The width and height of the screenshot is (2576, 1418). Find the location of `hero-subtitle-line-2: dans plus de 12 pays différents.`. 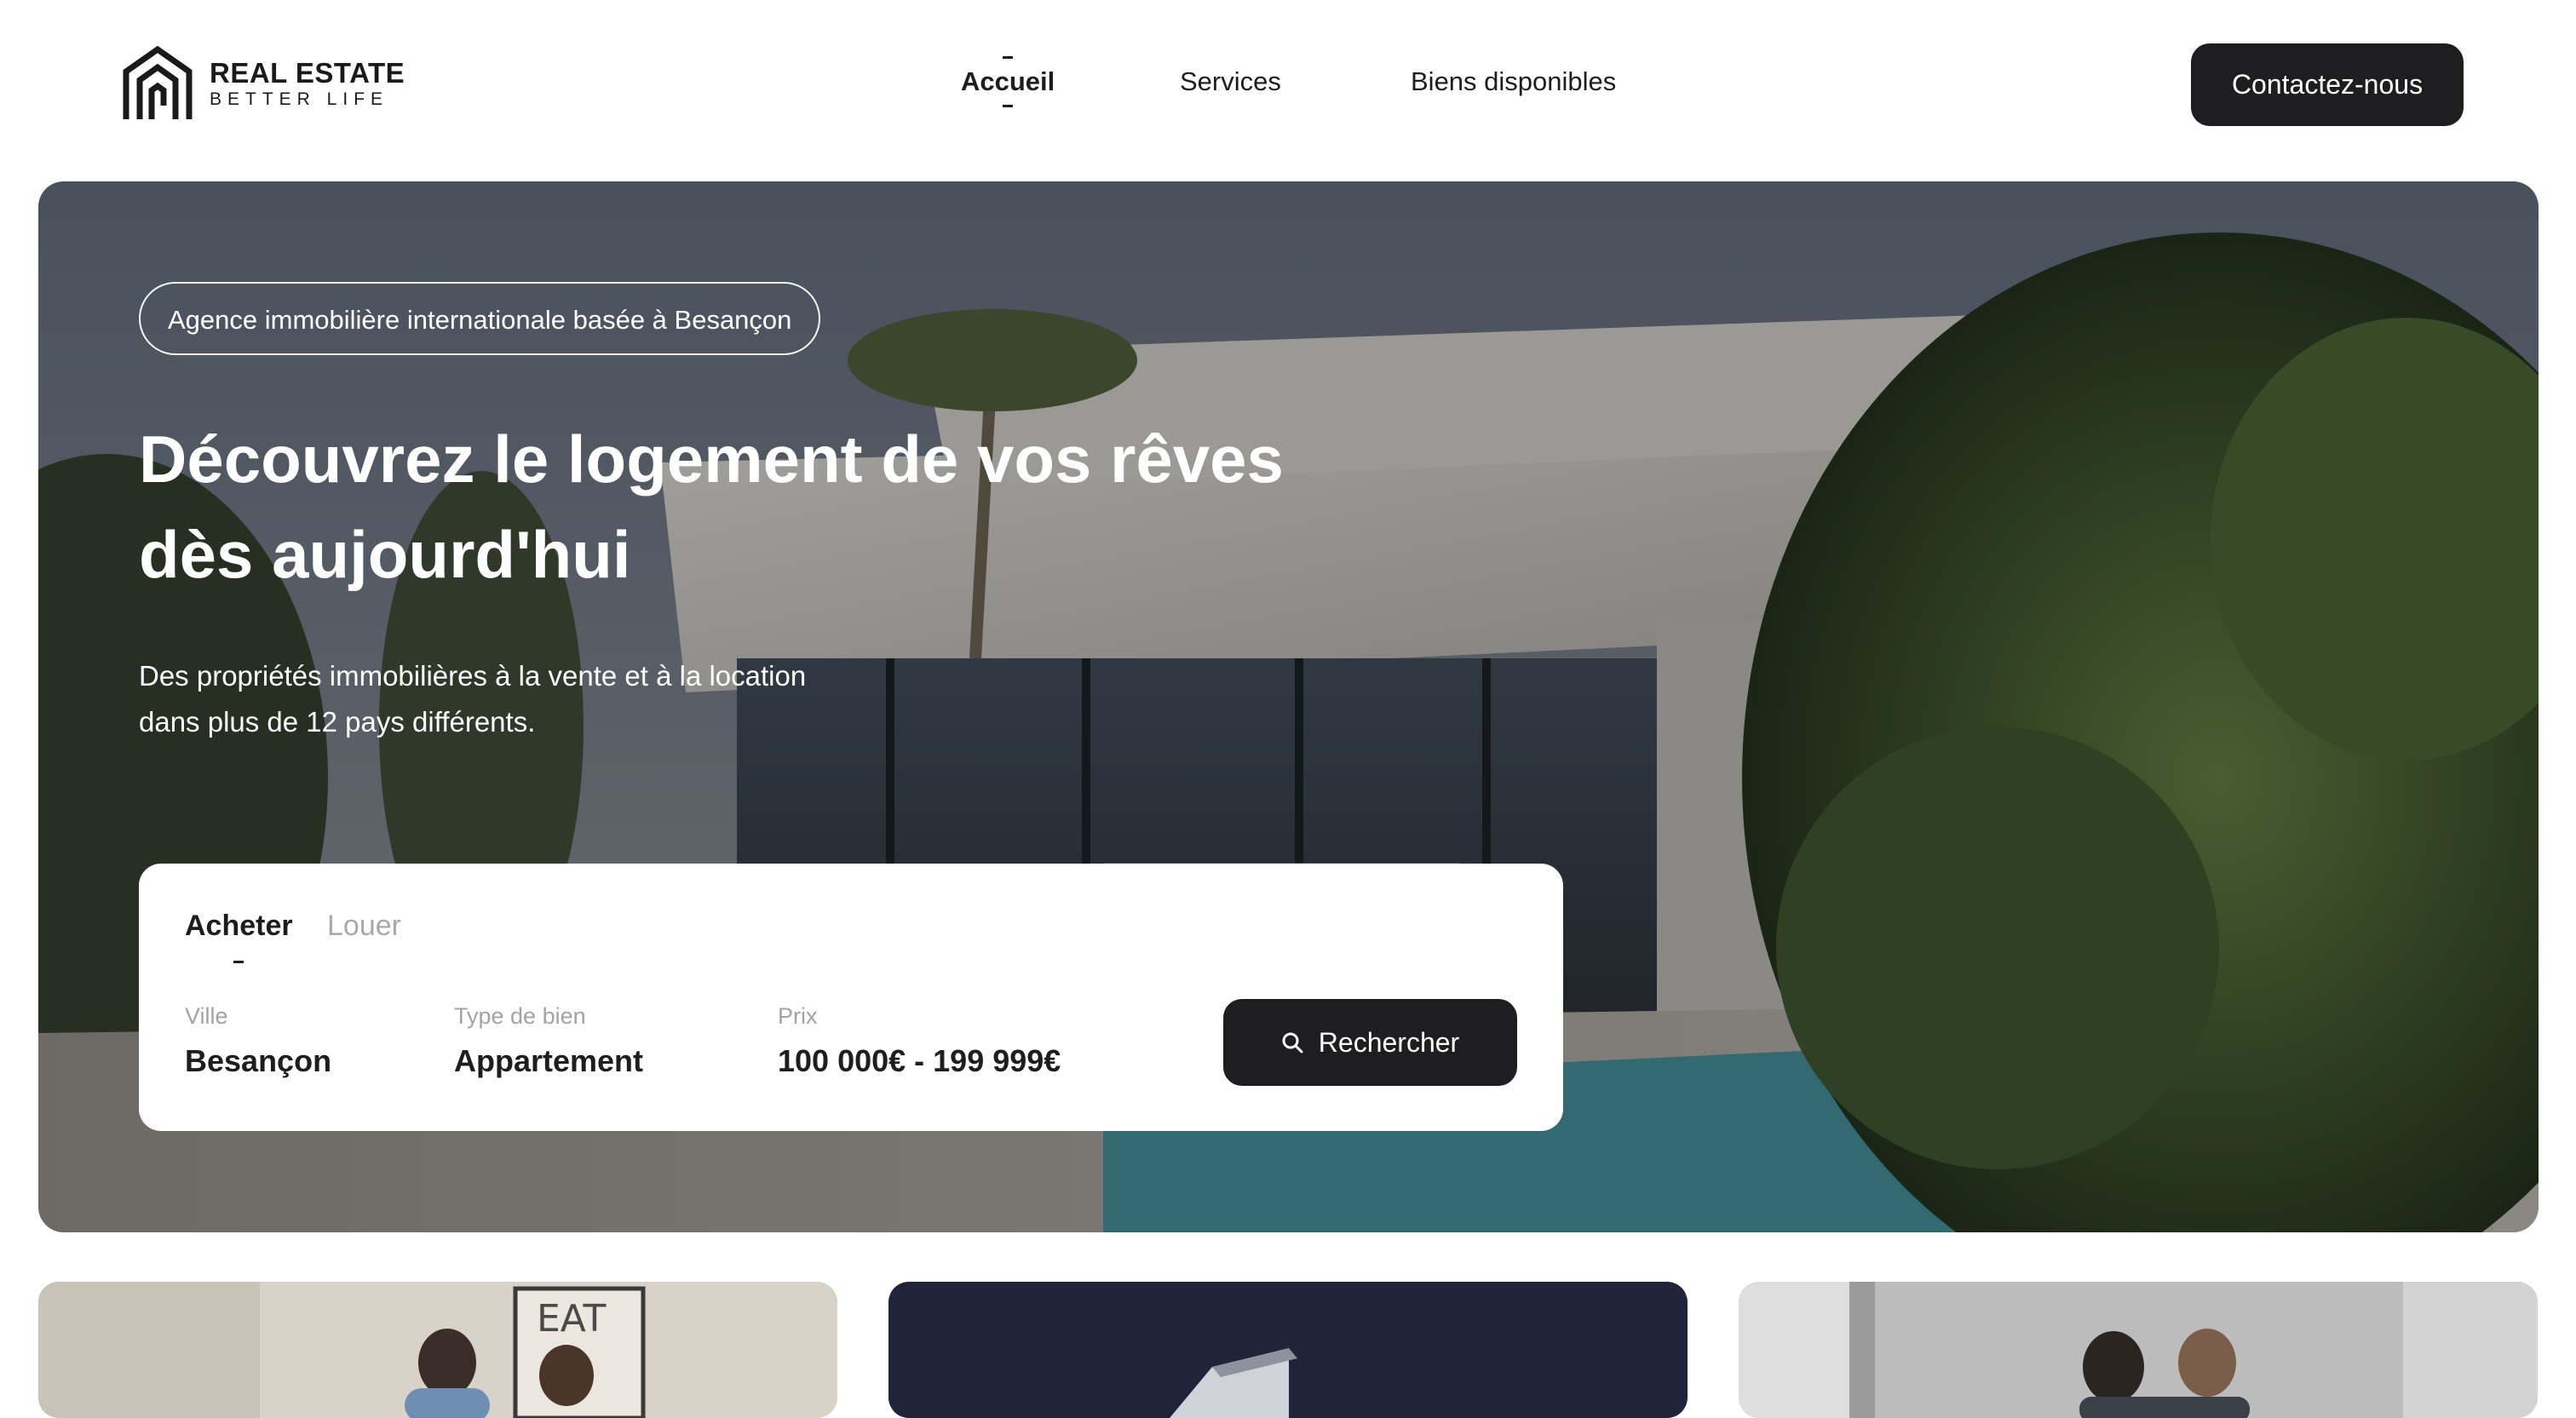

hero-subtitle-line-2: dans plus de 12 pays différents. is located at coordinates (337, 722).